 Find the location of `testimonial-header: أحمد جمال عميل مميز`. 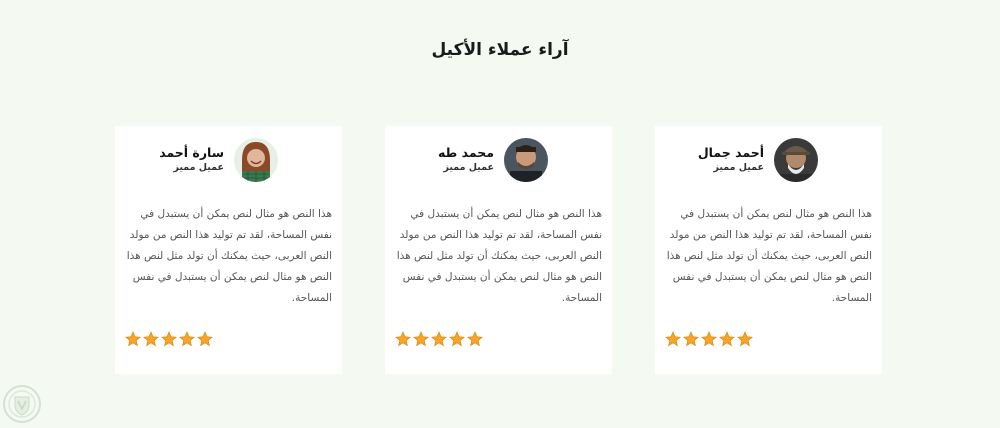

testimonial-header: أحمد جمال عميل مميز is located at coordinates (758, 160).